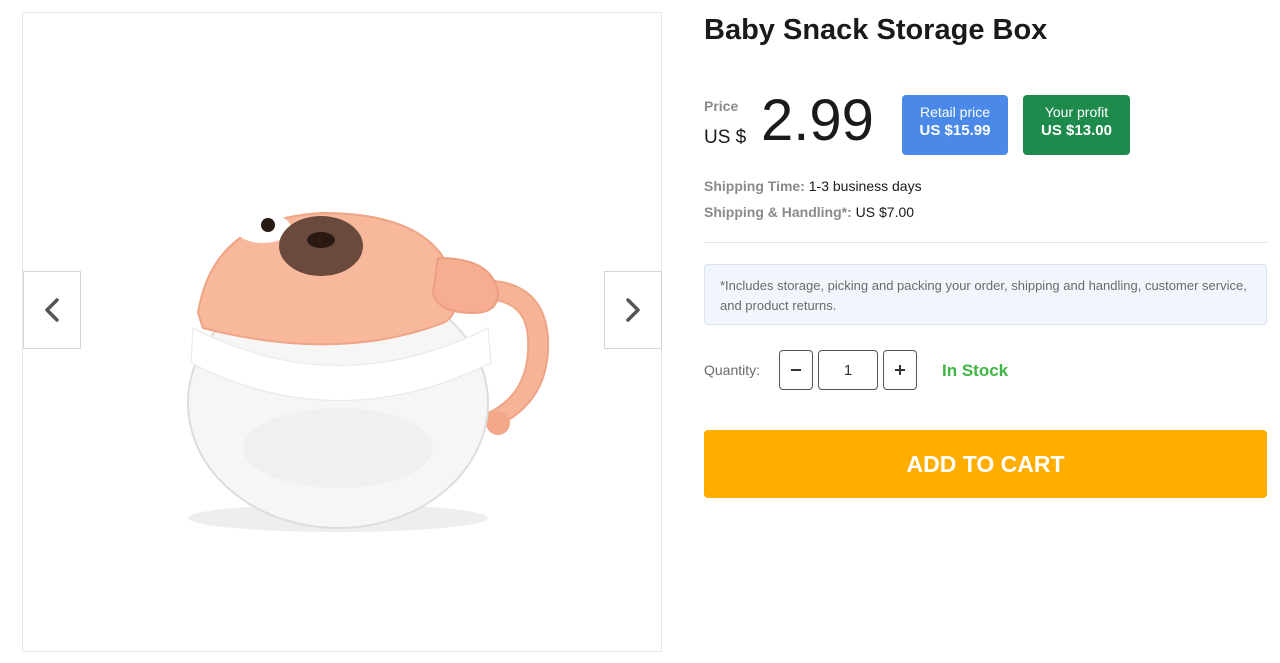 This screenshot has width=1280, height=663. I want to click on add-to-cart-button: ADD TO CART, so click(985, 464).